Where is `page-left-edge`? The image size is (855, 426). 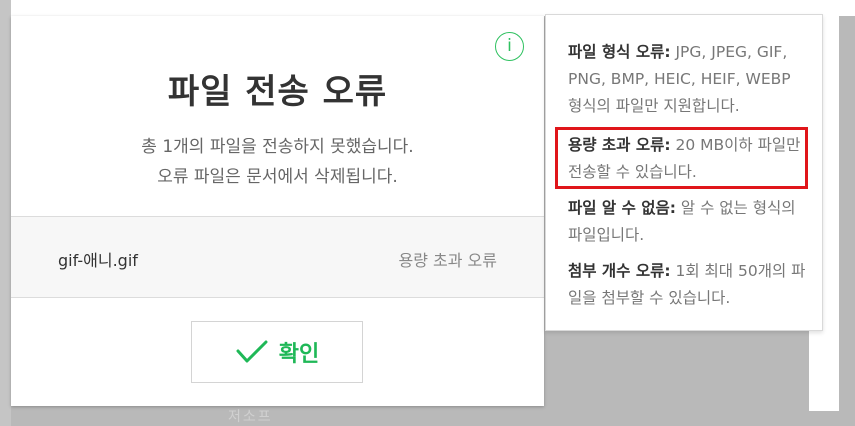
page-left-edge is located at coordinates (5, 213).